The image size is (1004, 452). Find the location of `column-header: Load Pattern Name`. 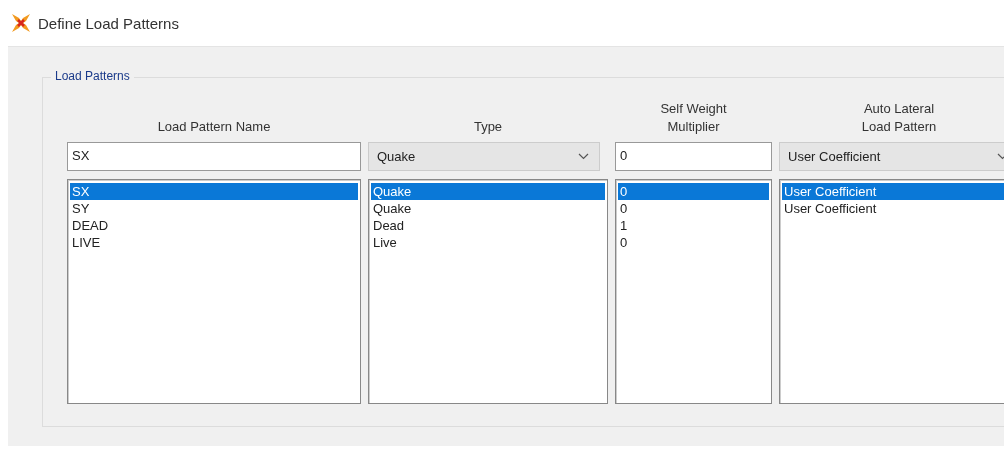

column-header: Load Pattern Name is located at coordinates (214, 127).